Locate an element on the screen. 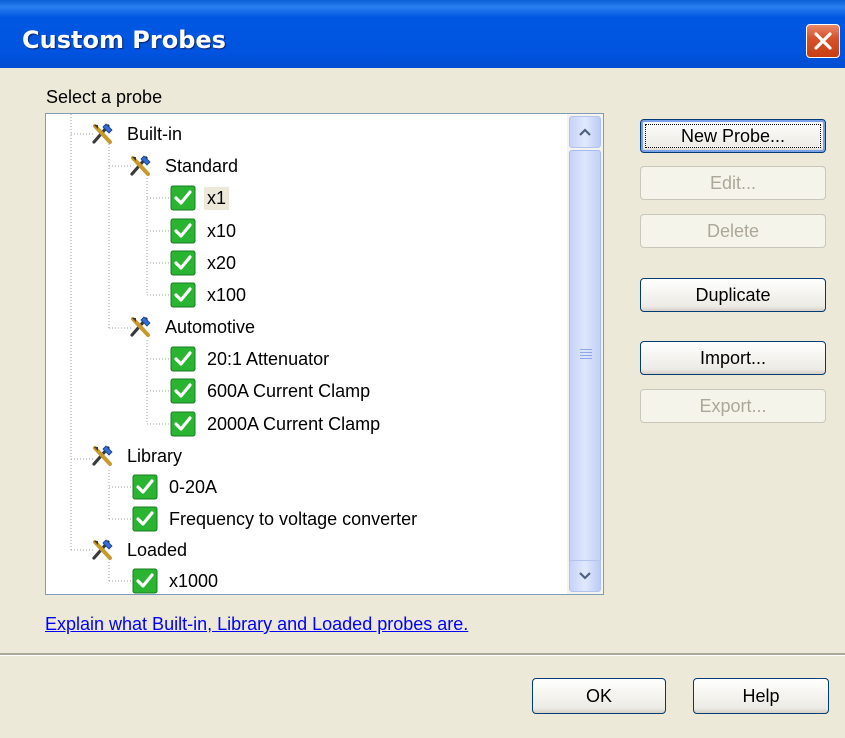 The width and height of the screenshot is (845, 738). help-label: Help is located at coordinates (761, 695).